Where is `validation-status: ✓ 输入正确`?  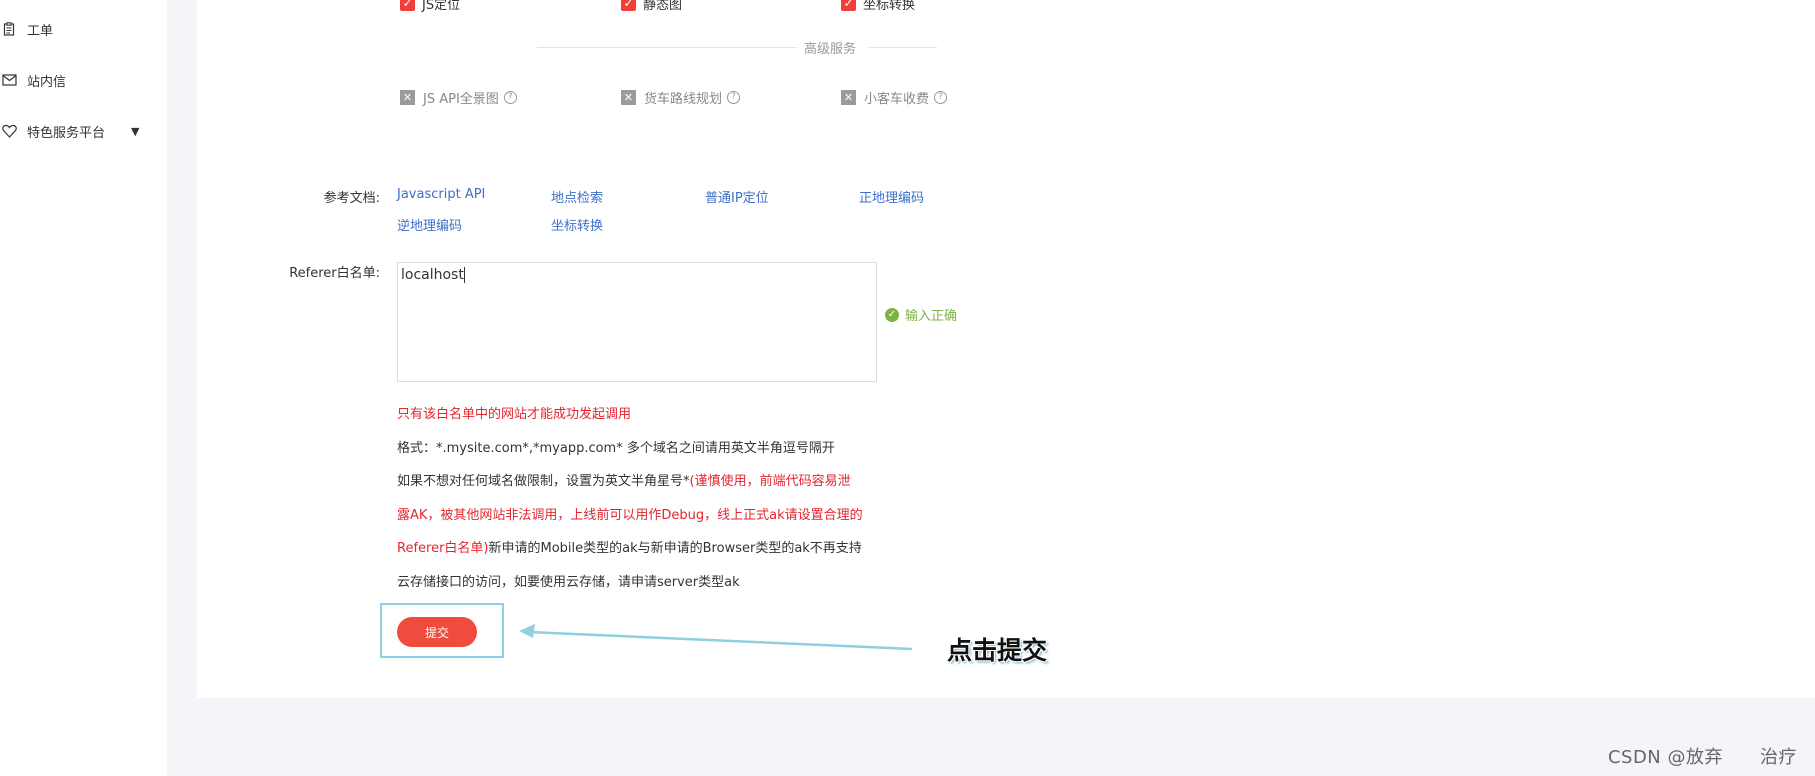 validation-status: ✓ 输入正确 is located at coordinates (921, 314).